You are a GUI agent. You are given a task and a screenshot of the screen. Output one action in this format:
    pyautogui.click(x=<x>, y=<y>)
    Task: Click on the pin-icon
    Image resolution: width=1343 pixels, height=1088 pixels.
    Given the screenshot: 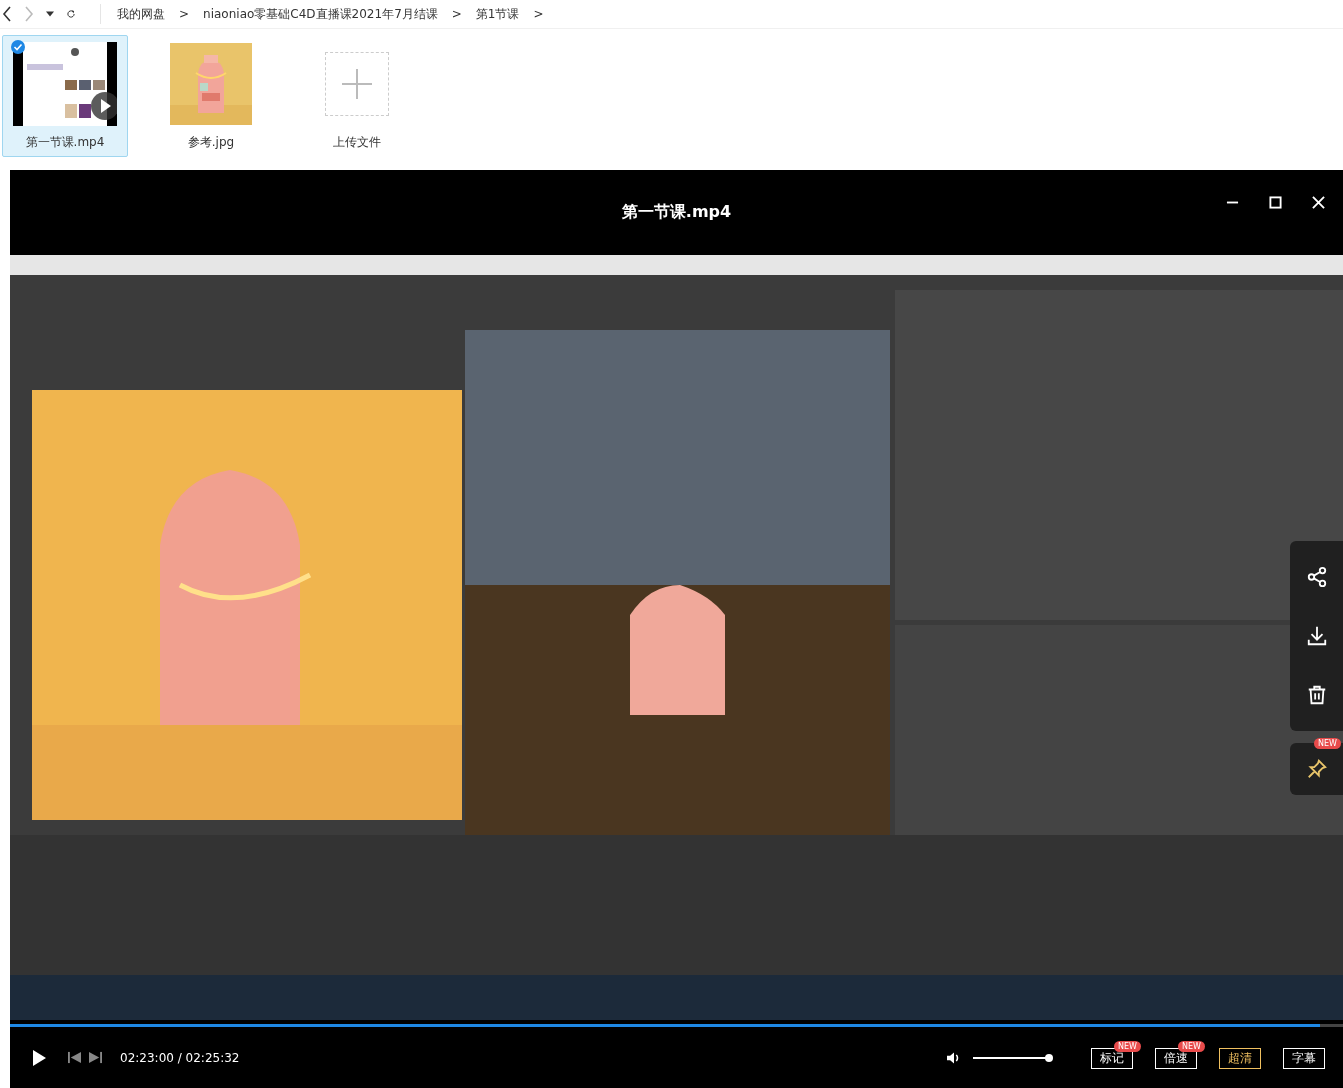 What is the action you would take?
    pyautogui.click(x=1316, y=769)
    